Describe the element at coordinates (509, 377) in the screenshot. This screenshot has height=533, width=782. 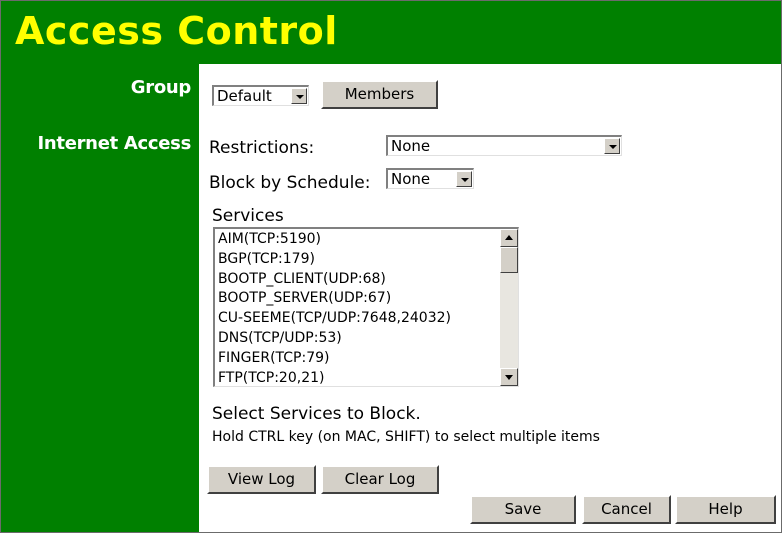
I see `arrow-down-icon` at that location.